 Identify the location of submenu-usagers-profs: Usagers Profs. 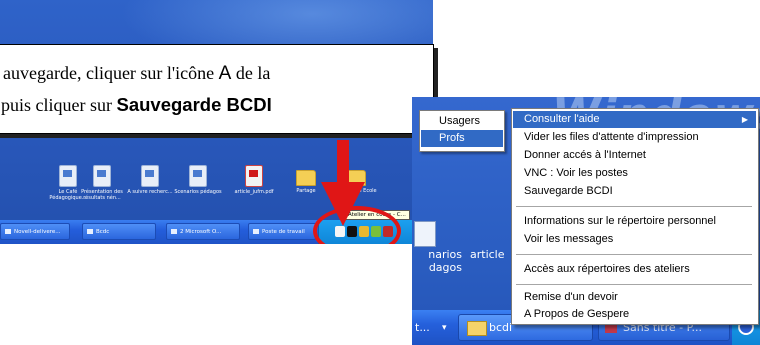
(462, 131).